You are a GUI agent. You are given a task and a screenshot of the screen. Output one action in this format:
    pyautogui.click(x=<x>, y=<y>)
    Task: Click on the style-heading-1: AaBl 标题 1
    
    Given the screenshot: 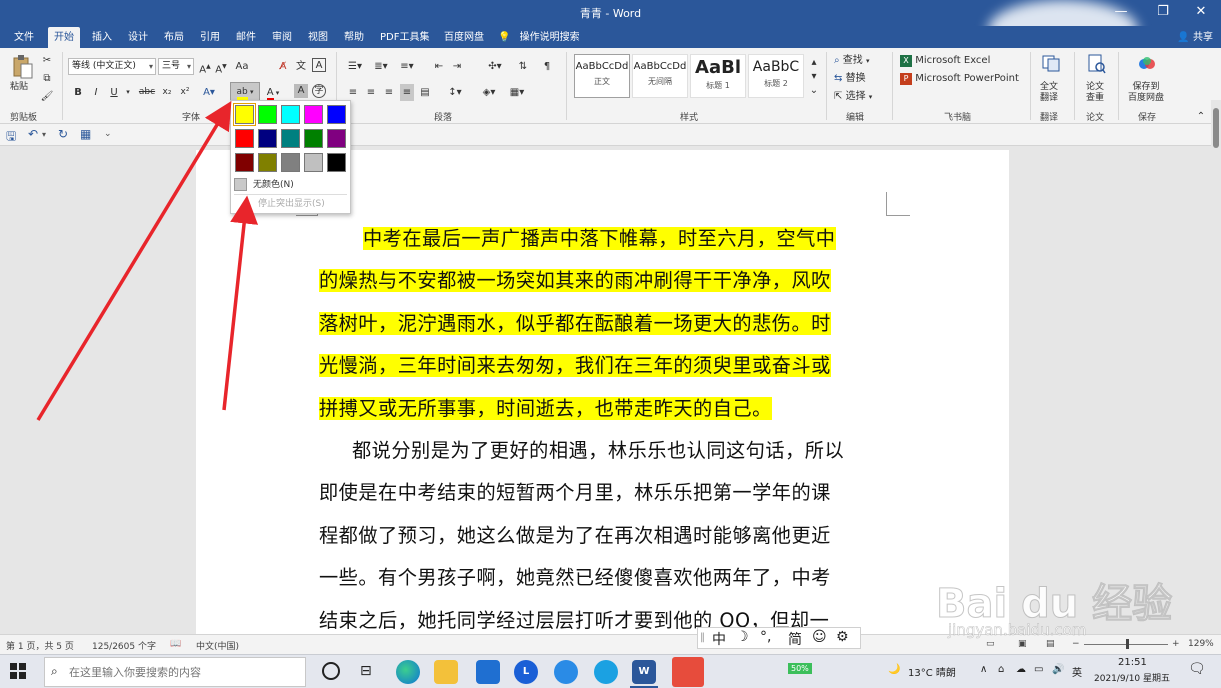 What is the action you would take?
    pyautogui.click(x=718, y=76)
    